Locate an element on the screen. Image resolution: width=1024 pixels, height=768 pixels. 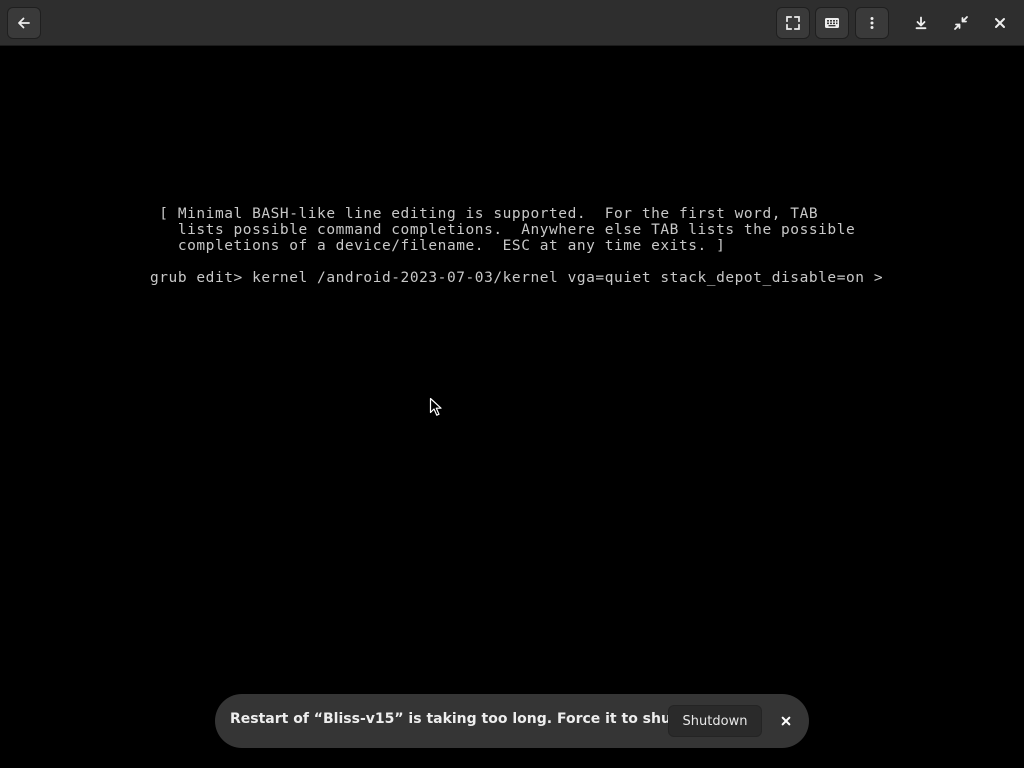
download-button is located at coordinates (921, 23).